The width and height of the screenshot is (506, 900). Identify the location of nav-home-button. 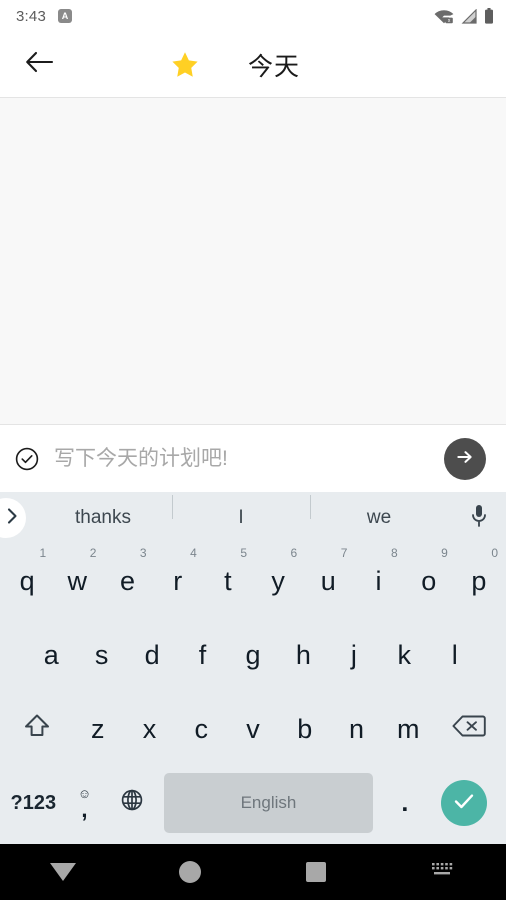
(190, 872).